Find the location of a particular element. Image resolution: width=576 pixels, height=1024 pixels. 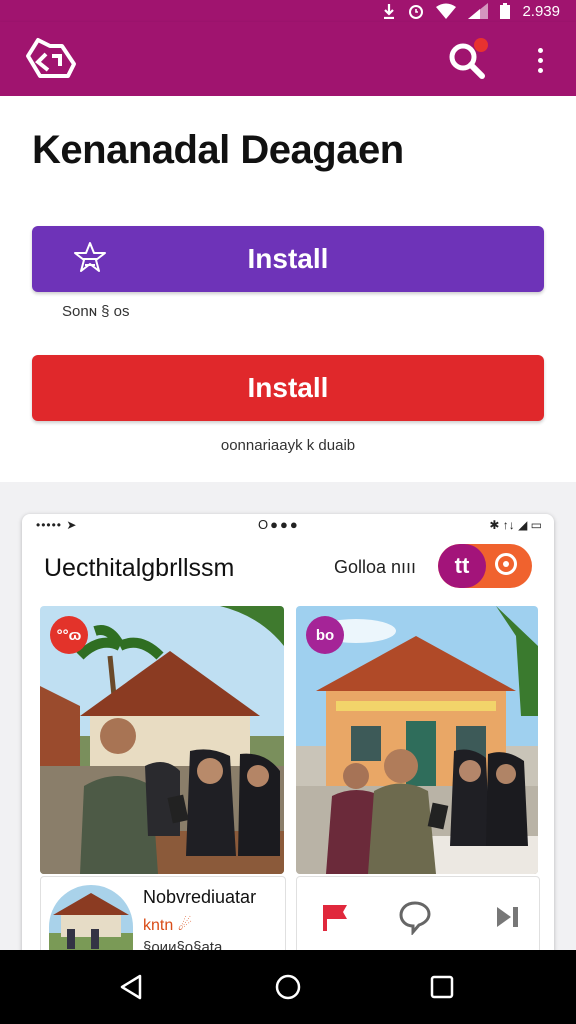

profile-subtitle: kntn ☄ is located at coordinates (168, 925).